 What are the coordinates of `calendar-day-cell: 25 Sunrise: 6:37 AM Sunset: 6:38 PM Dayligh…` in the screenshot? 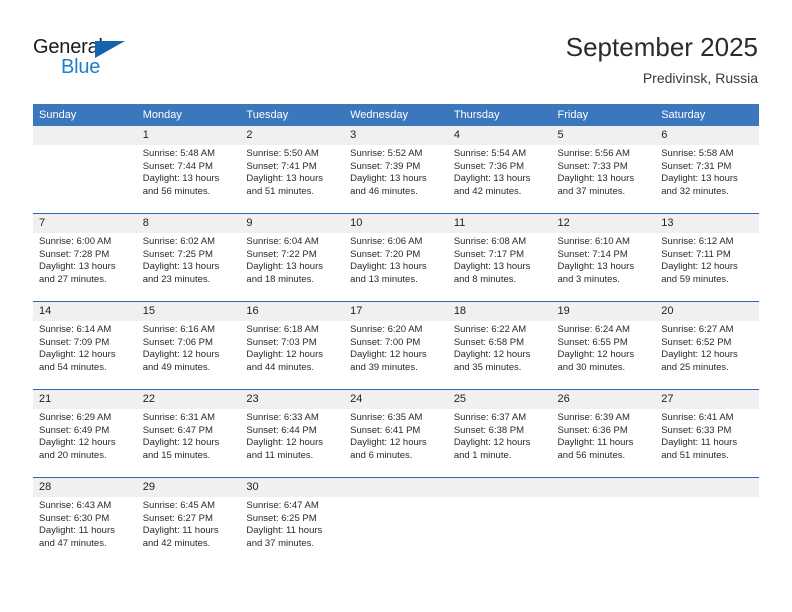 It's located at (499, 433).